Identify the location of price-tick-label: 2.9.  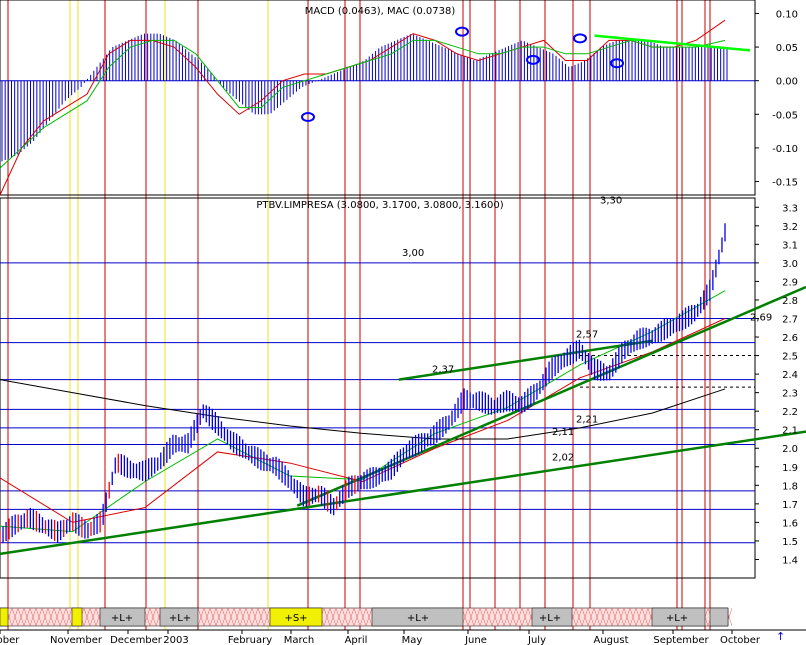
(790, 282).